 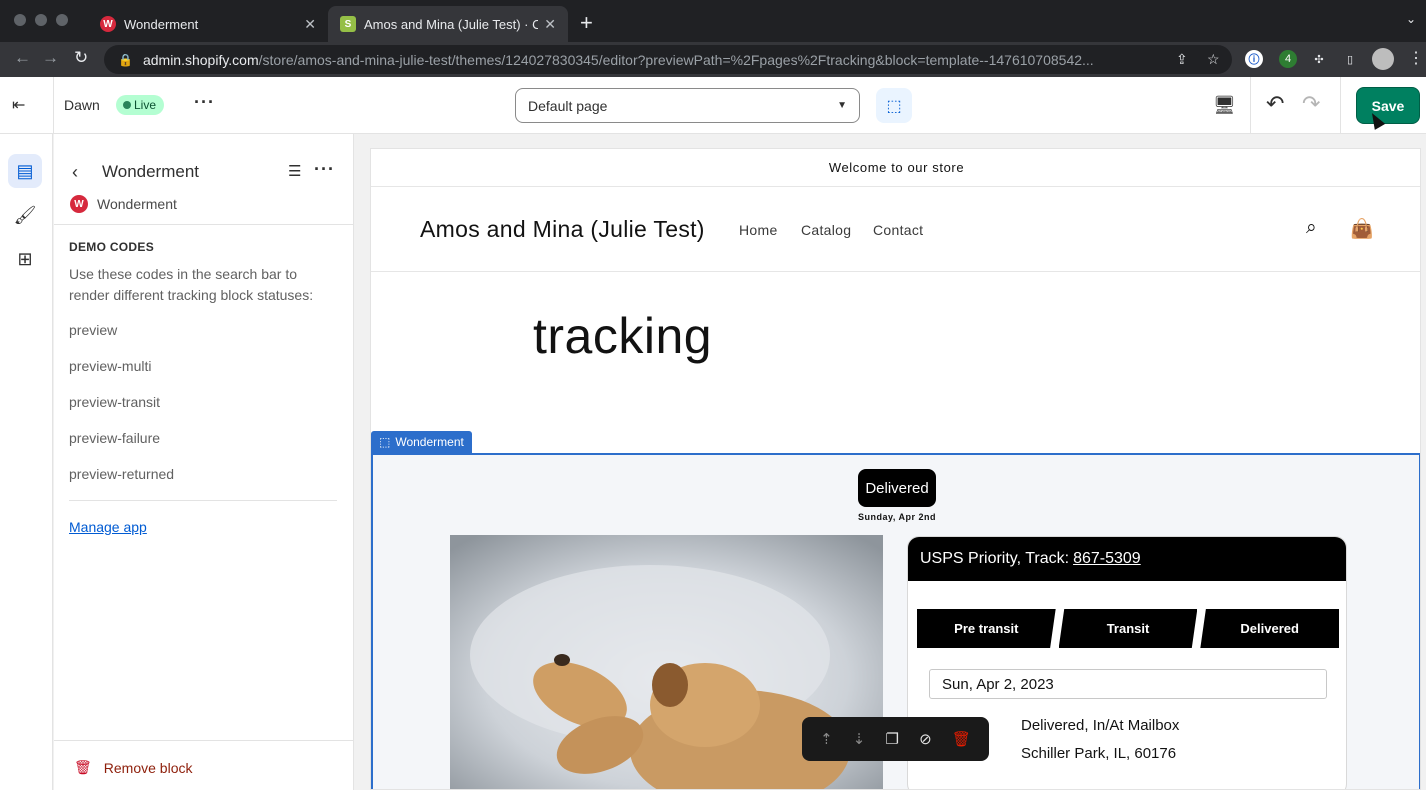 I want to click on remove-block-button: 🗑 Remove block, so click(x=133, y=767).